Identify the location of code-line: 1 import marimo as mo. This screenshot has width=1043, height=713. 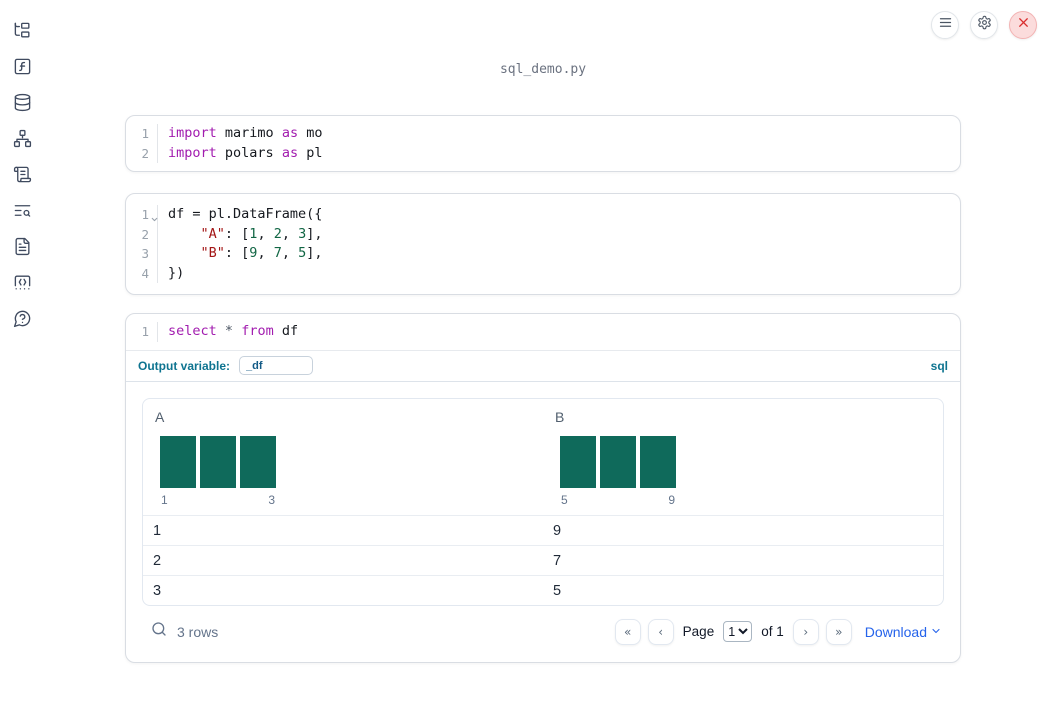
(543, 134).